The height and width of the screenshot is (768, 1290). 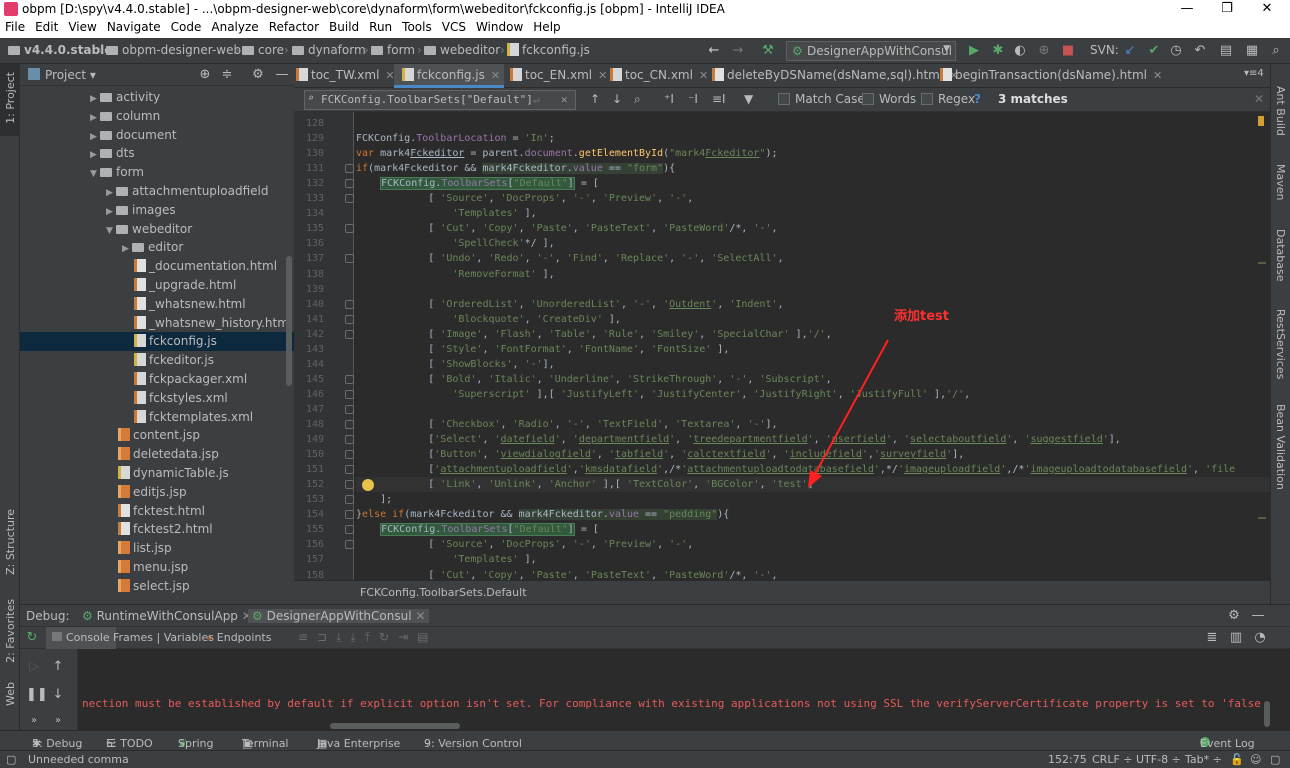 What do you see at coordinates (1176, 51) in the screenshot?
I see `history-icon: ◷` at bounding box center [1176, 51].